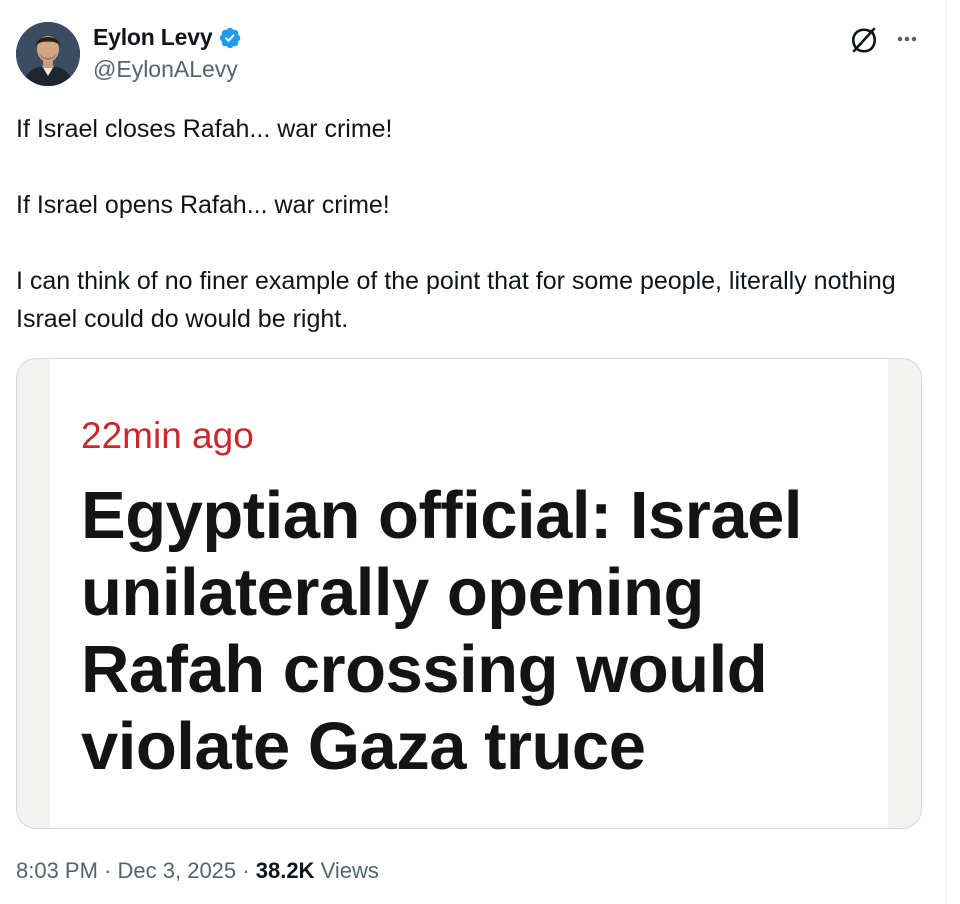 This screenshot has width=960, height=904. Describe the element at coordinates (203, 205) in the screenshot. I see `tweet-line-2: If Israel opens Rafah... war crime!` at that location.